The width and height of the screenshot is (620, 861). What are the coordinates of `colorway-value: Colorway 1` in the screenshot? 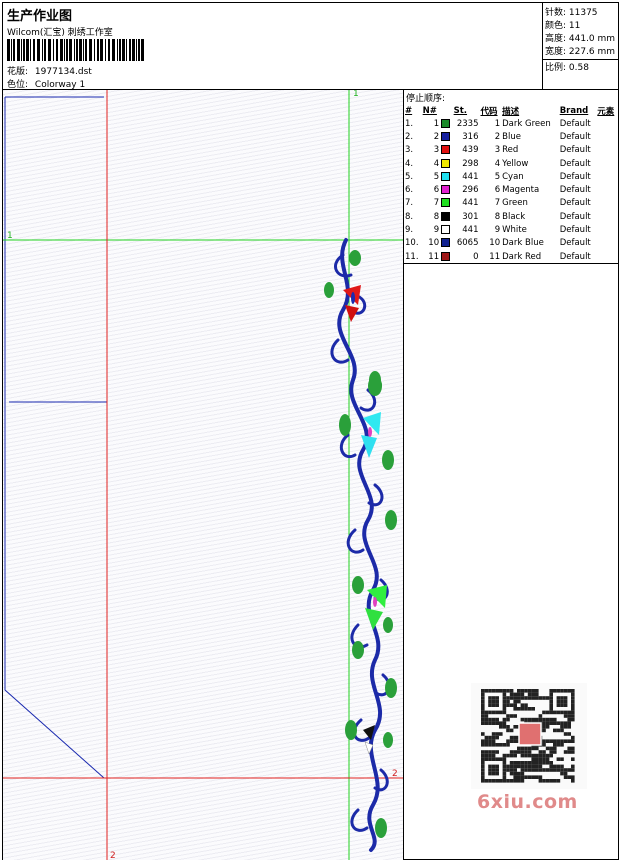 It's located at (60, 85).